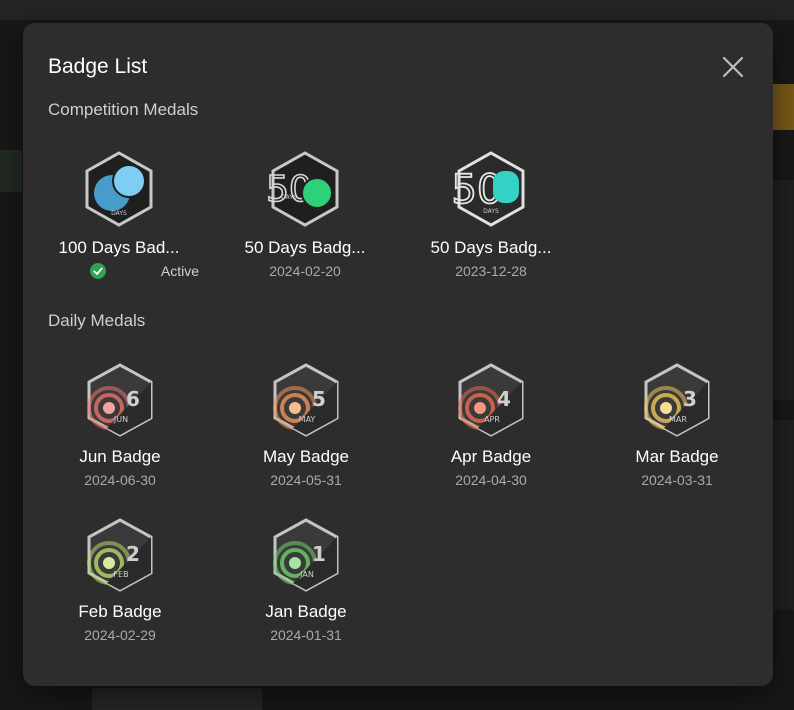  What do you see at coordinates (306, 400) in the screenshot?
I see `hexagon-month-medal-icon: 5 MAY` at bounding box center [306, 400].